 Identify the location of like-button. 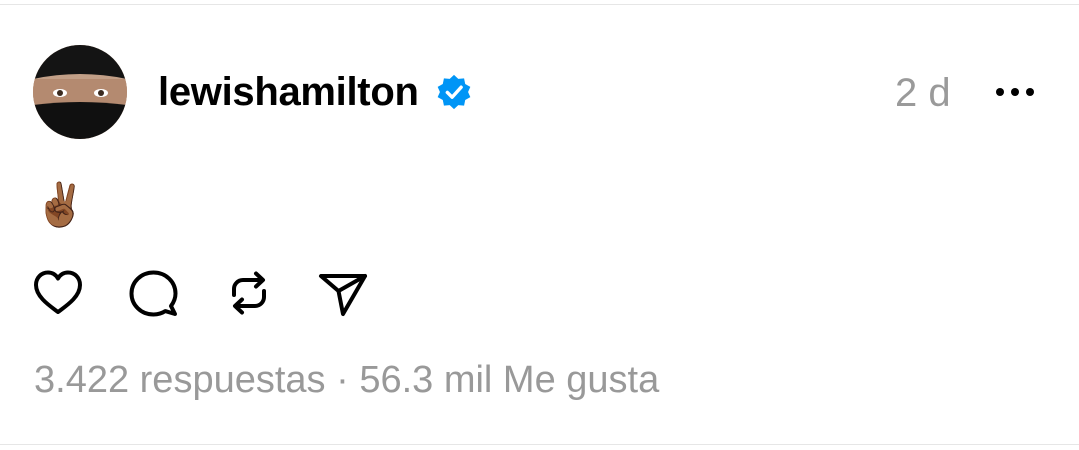
(58, 293).